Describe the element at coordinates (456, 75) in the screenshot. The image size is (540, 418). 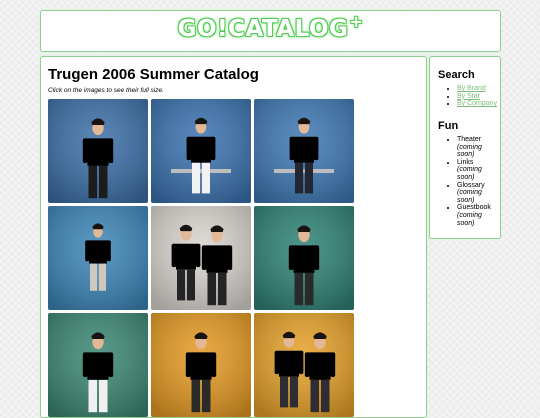
I see `search-heading: Search` at that location.